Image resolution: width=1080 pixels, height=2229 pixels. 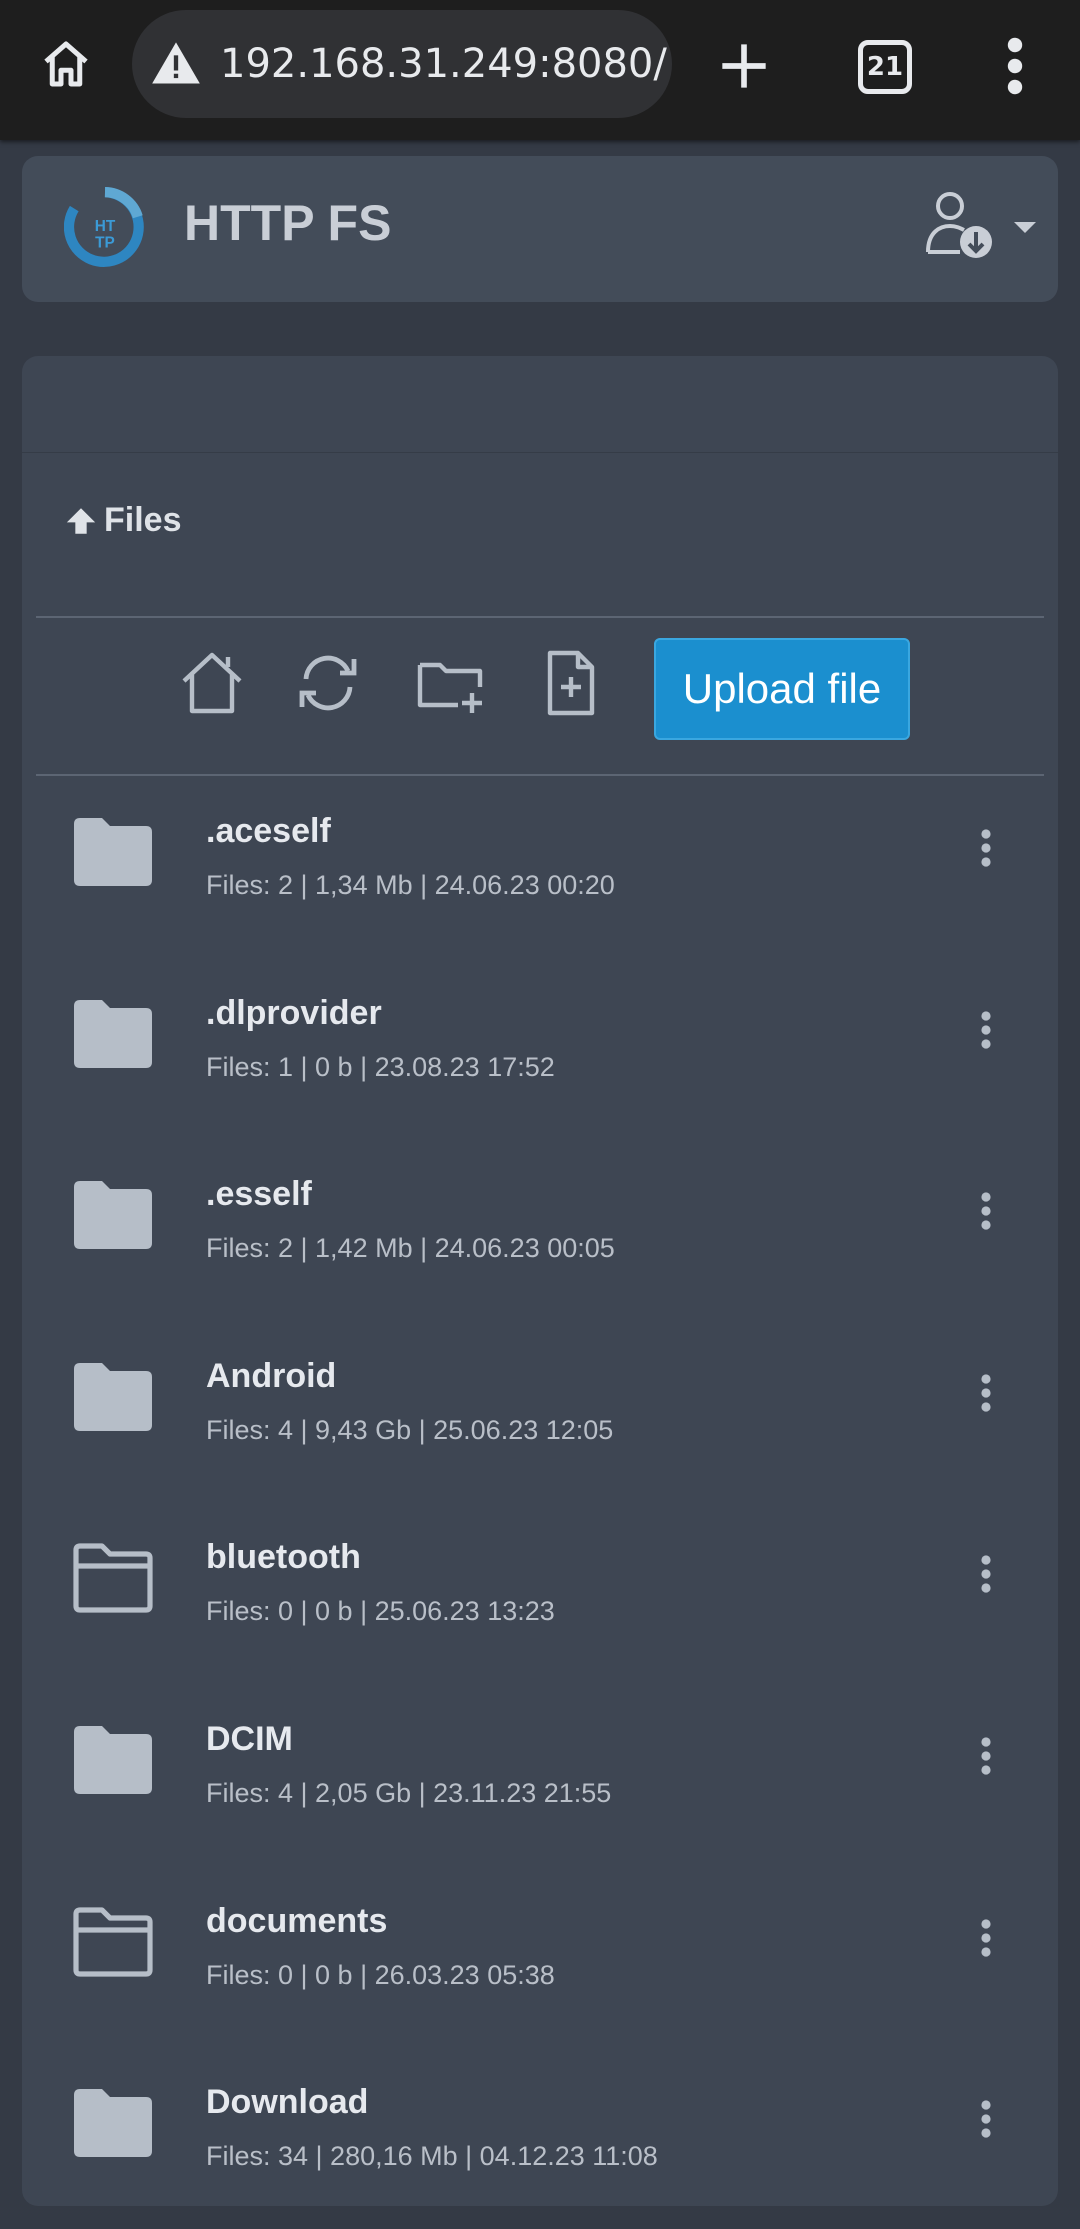 What do you see at coordinates (540, 617) in the screenshot?
I see `divider` at bounding box center [540, 617].